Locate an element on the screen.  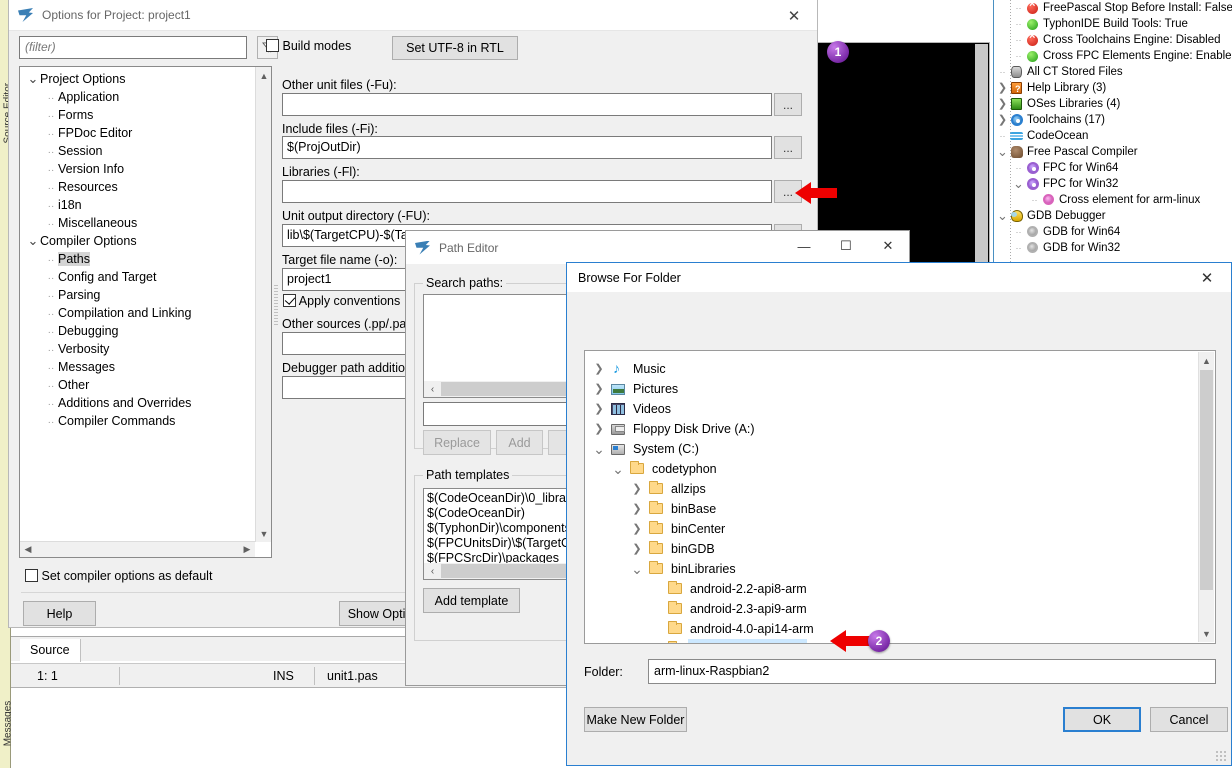
options-tree-item-messages: ·· Messages is located at coordinates (137, 367).